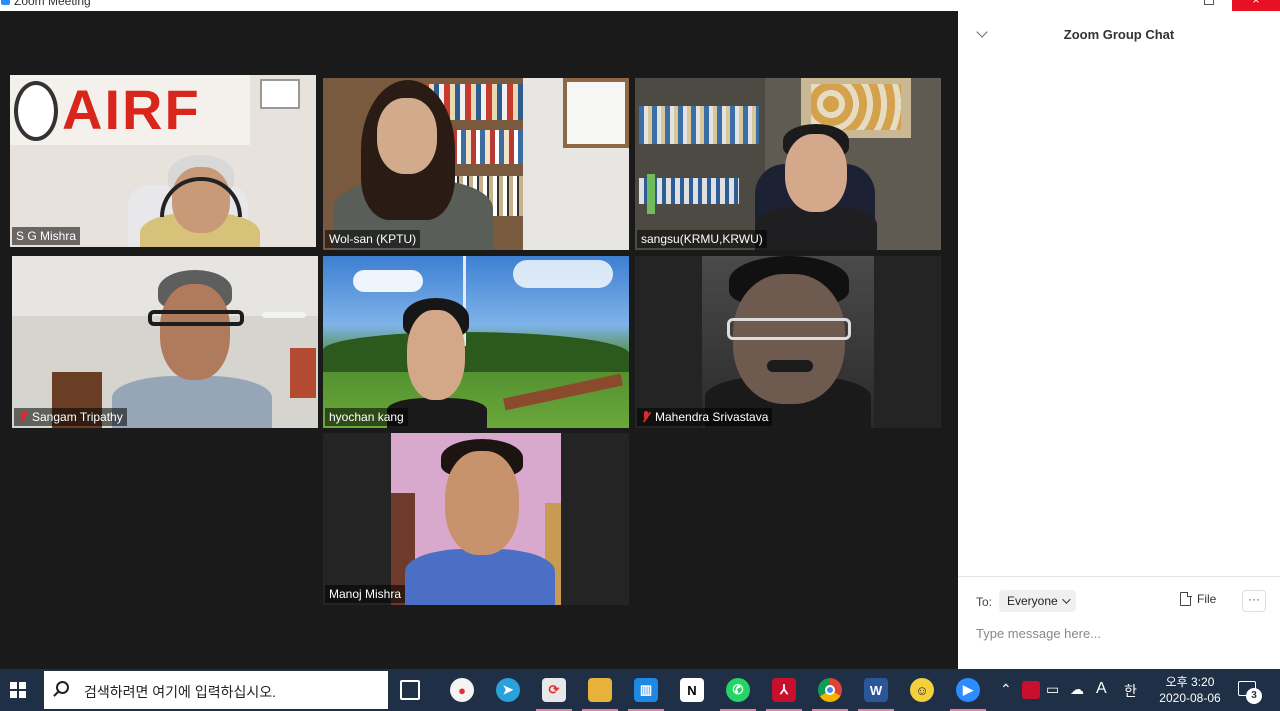  What do you see at coordinates (5, 2) in the screenshot?
I see `zoom-app-icon` at bounding box center [5, 2].